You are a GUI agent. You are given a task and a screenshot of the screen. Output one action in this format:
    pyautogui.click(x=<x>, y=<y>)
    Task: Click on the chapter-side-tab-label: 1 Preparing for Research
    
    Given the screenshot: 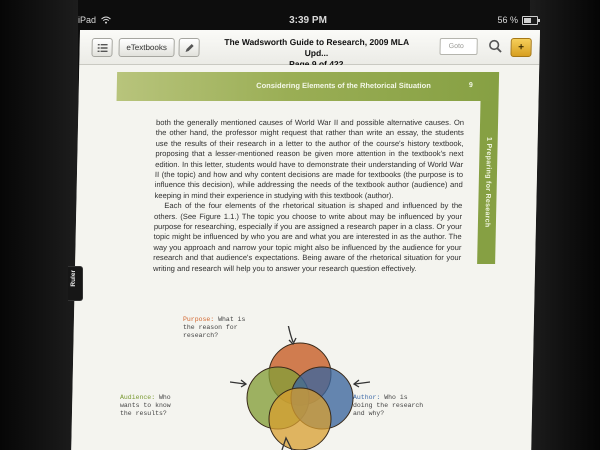 What is the action you would take?
    pyautogui.click(x=488, y=182)
    